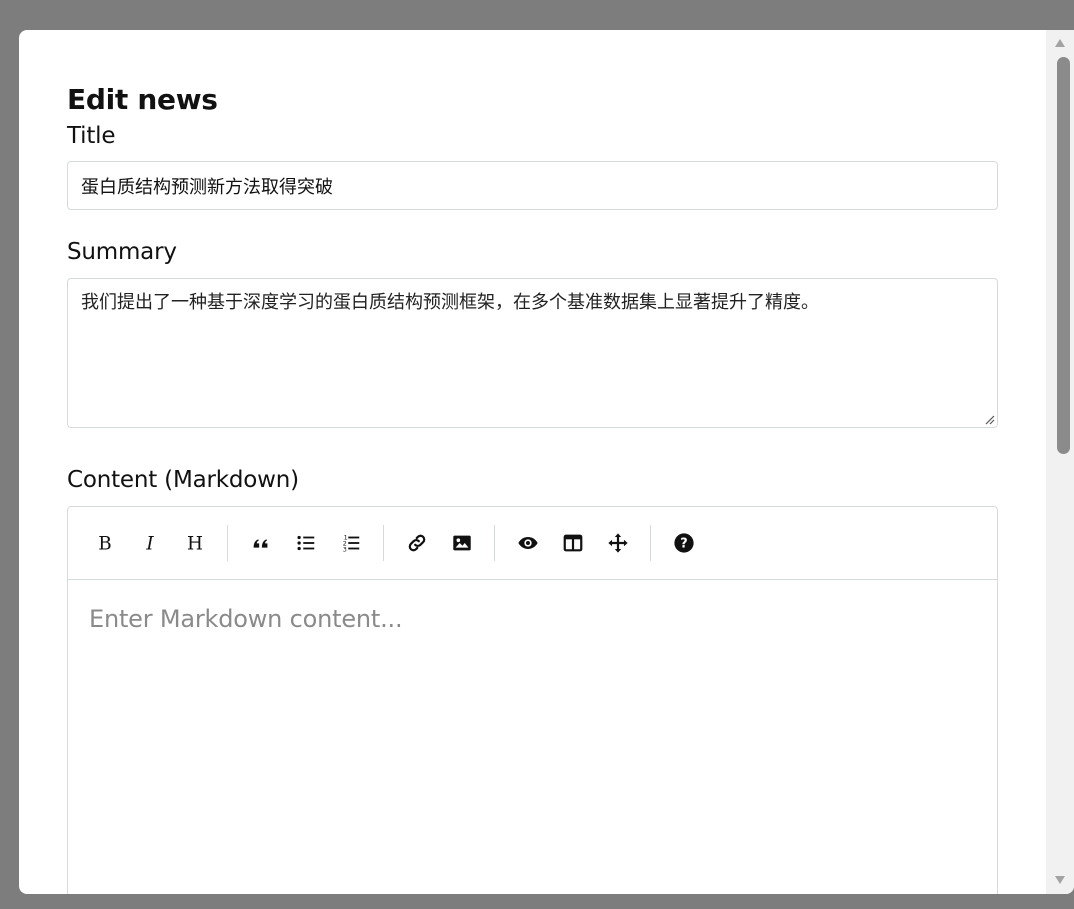  I want to click on modal-title: Edit news, so click(142, 99).